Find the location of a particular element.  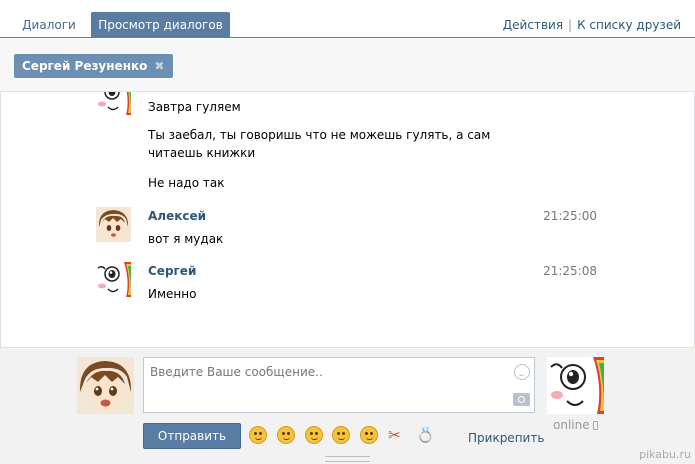

actions-link: Действия is located at coordinates (533, 25).